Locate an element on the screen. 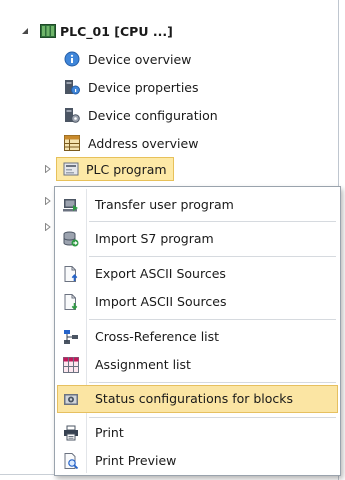 Image resolution: width=345 pixels, height=480 pixels. tree-item-device-configuration: Device configuration is located at coordinates (110, 115).